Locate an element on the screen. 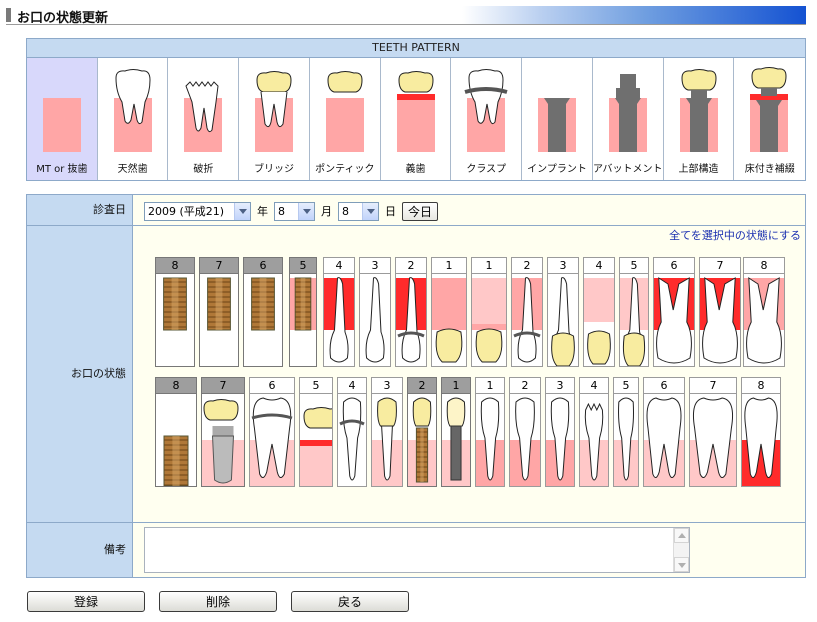  delete-button: 削除 is located at coordinates (218, 601).